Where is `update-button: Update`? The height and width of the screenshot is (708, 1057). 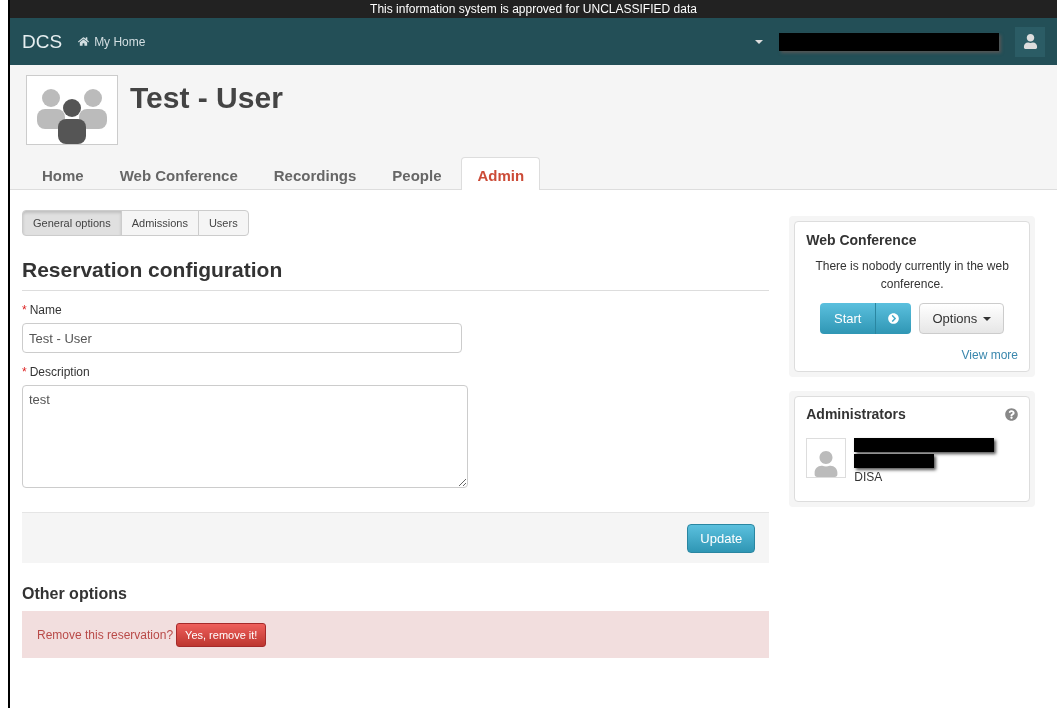
update-button: Update is located at coordinates (721, 538).